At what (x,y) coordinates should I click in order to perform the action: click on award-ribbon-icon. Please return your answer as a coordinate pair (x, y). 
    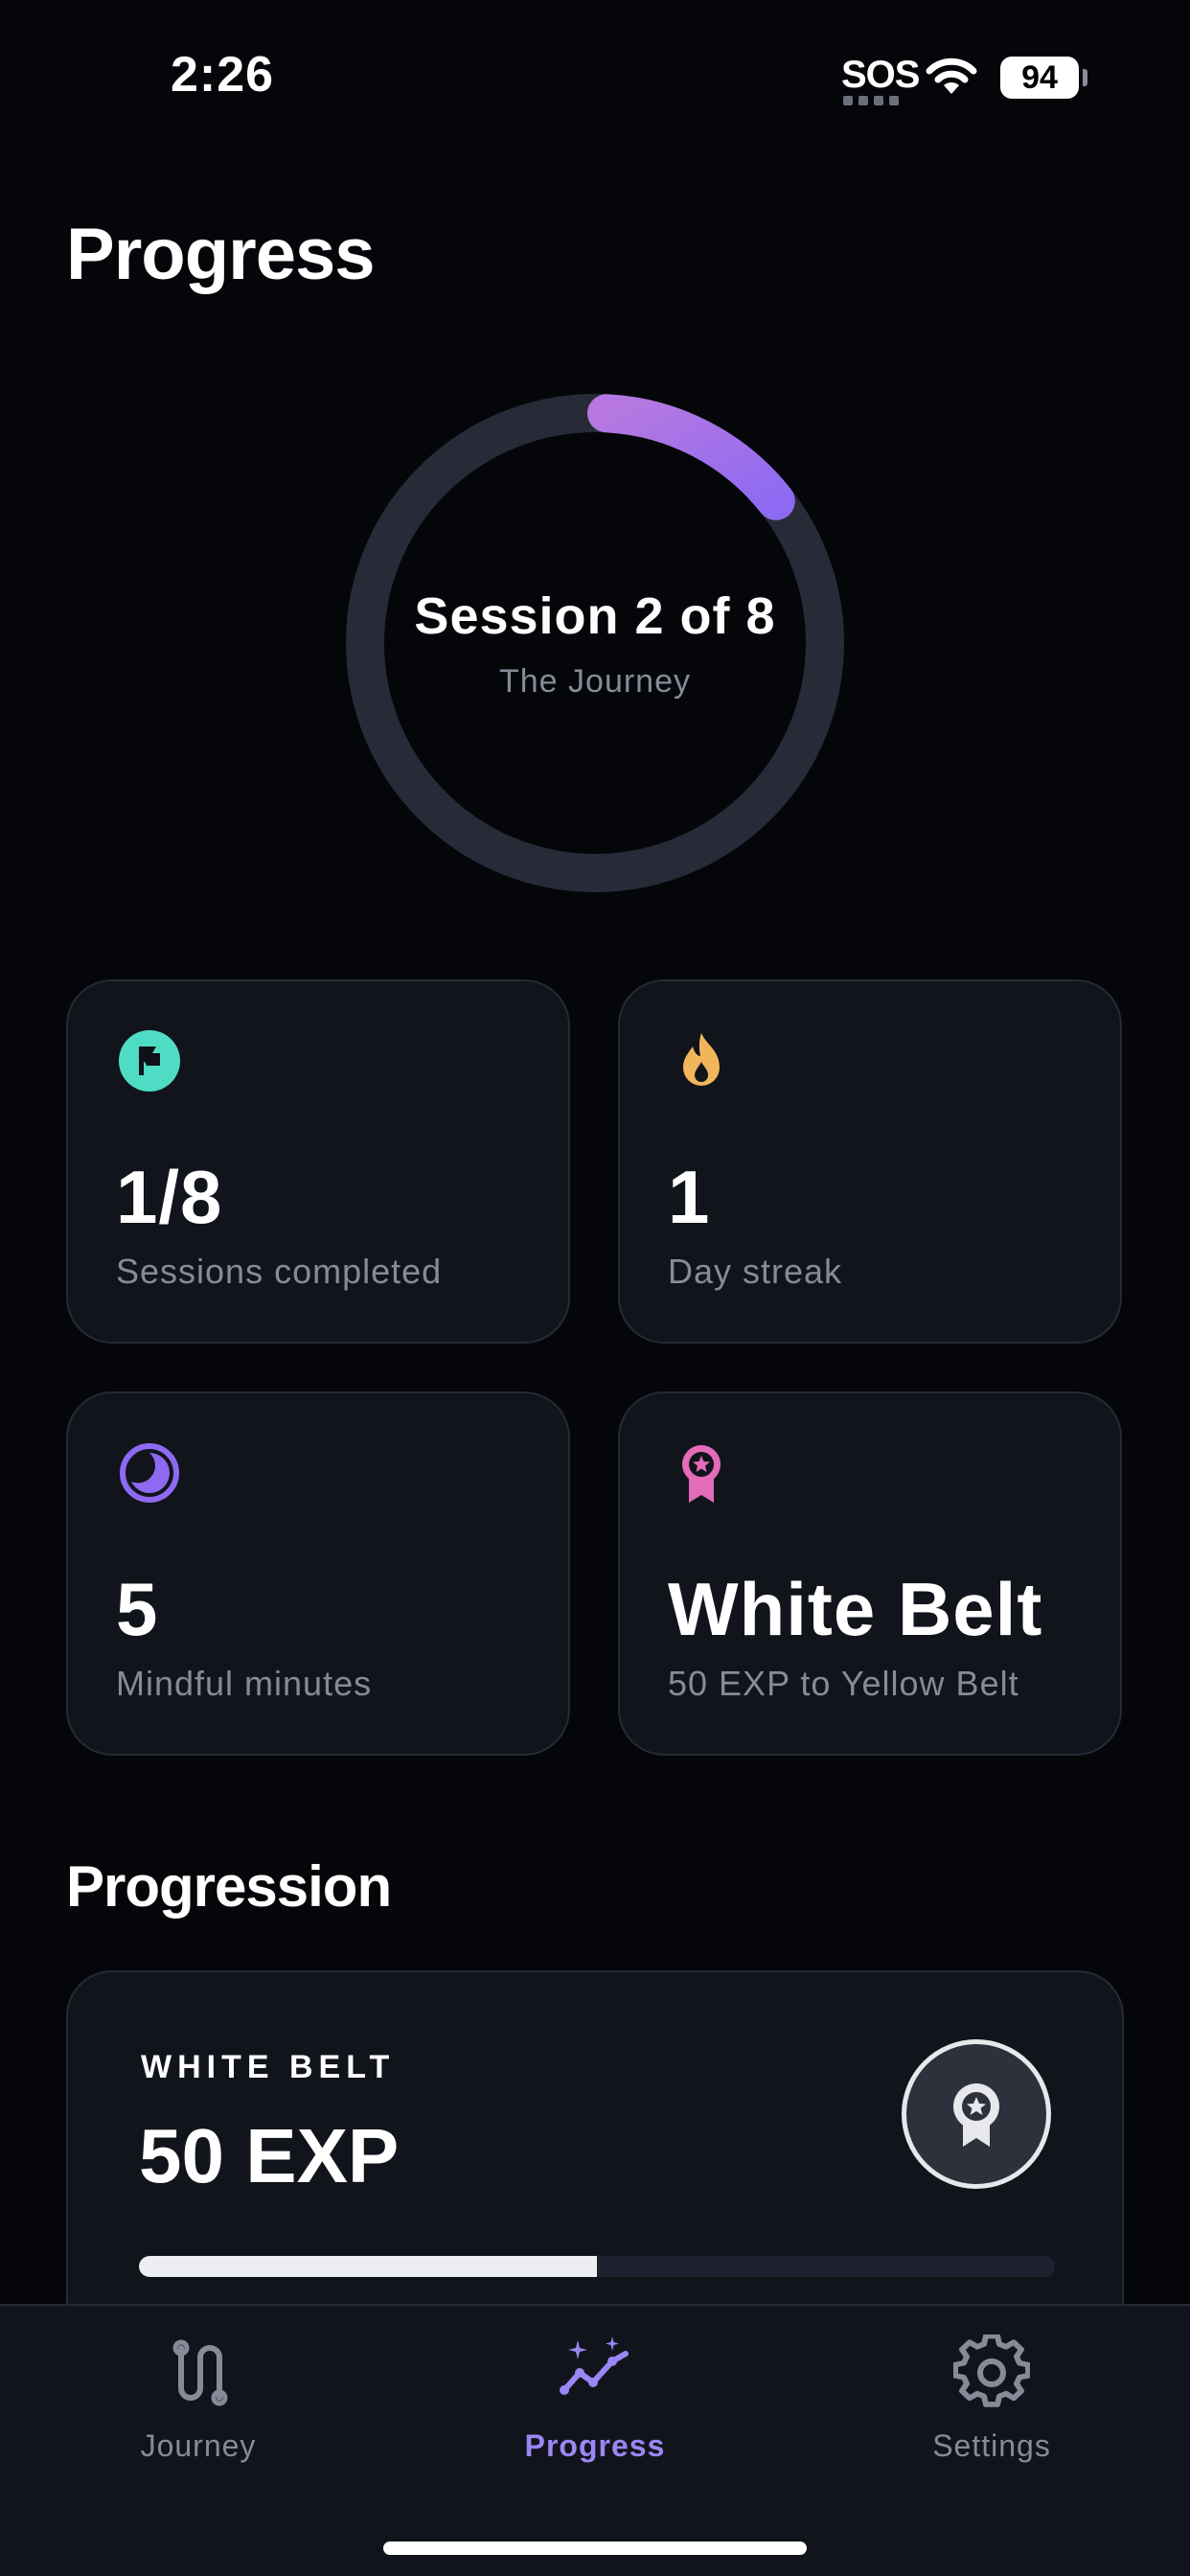
    Looking at the image, I should click on (701, 1474).